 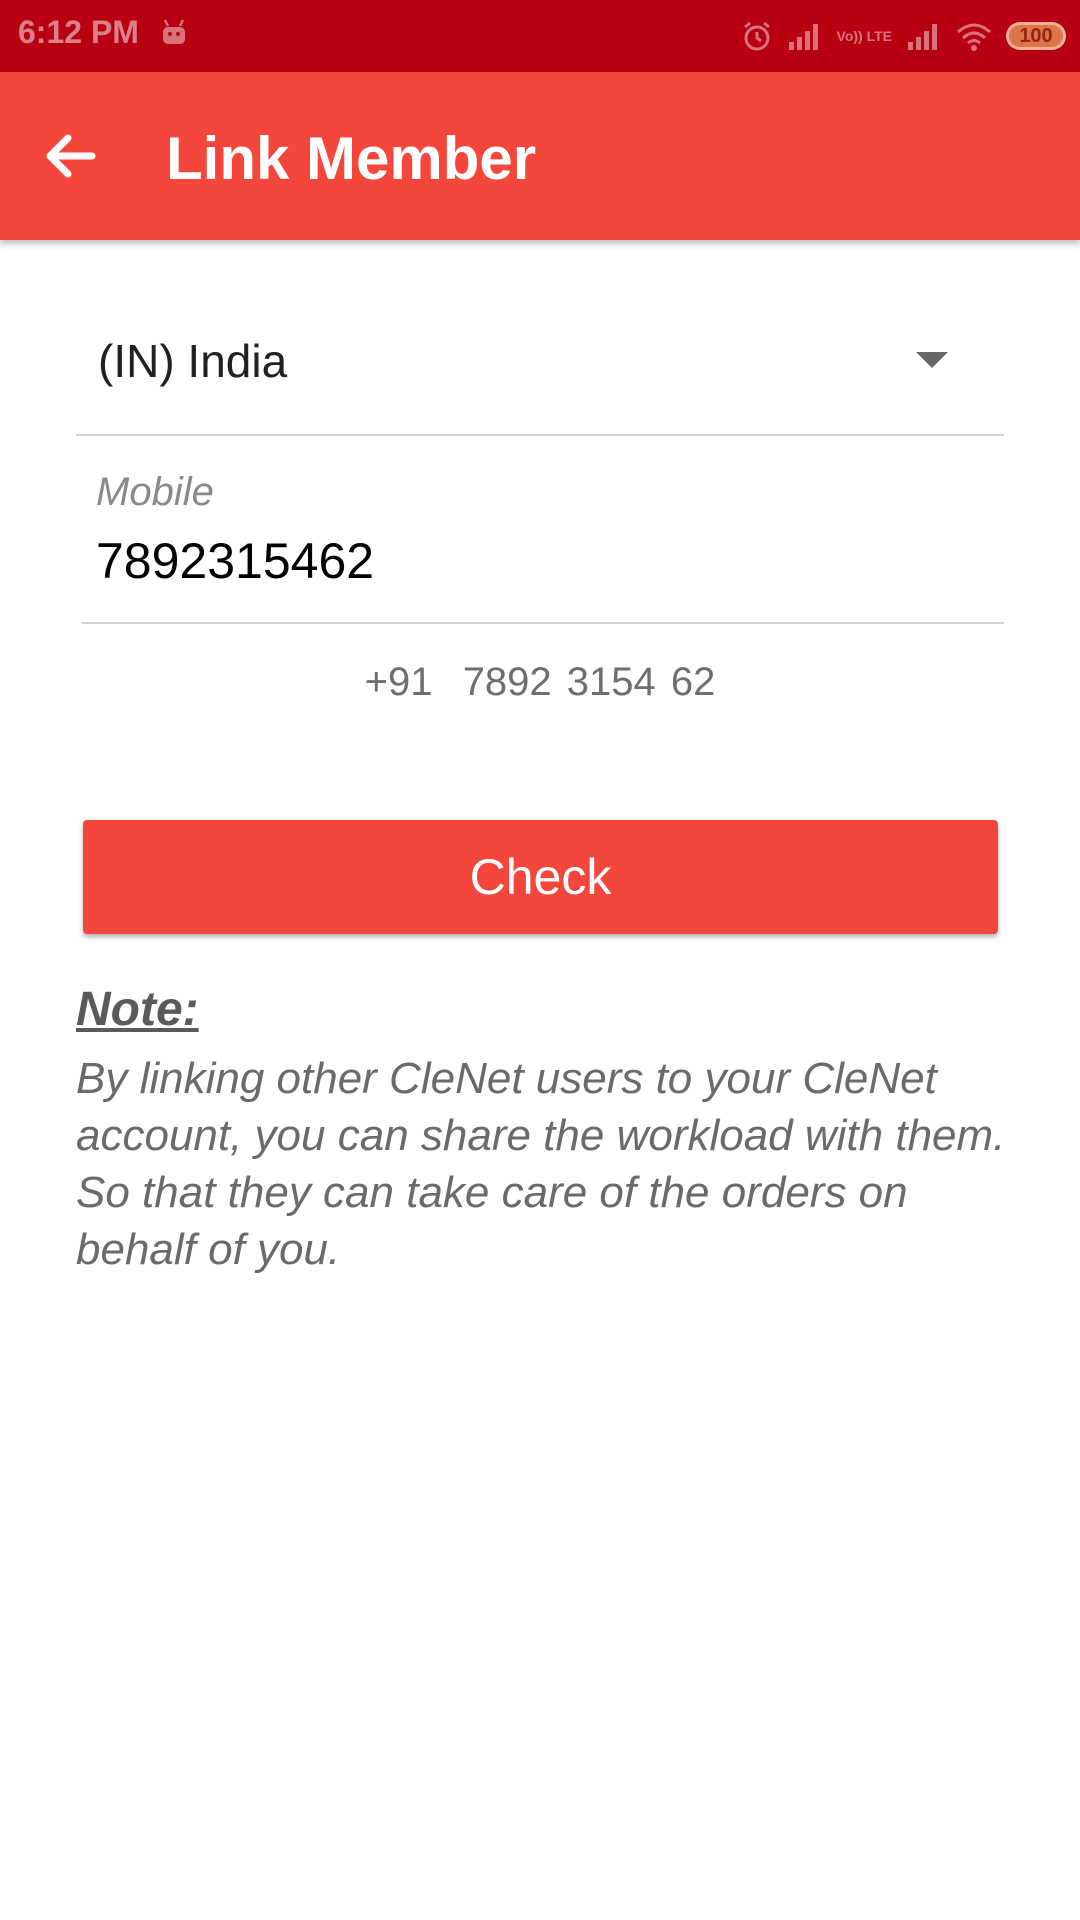 What do you see at coordinates (351, 158) in the screenshot?
I see `page-title: Link Member` at bounding box center [351, 158].